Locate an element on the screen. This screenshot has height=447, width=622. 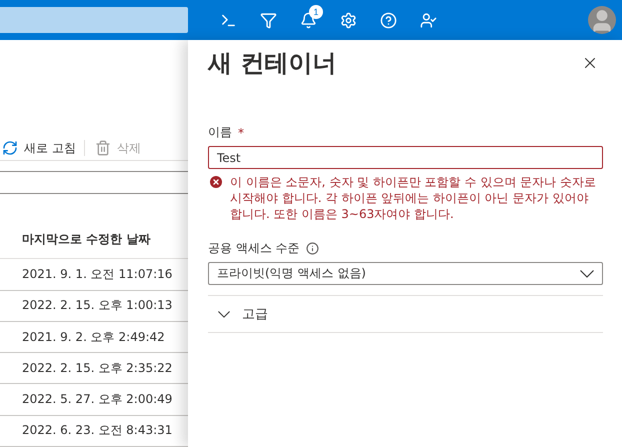
person-check-icon is located at coordinates (428, 20).